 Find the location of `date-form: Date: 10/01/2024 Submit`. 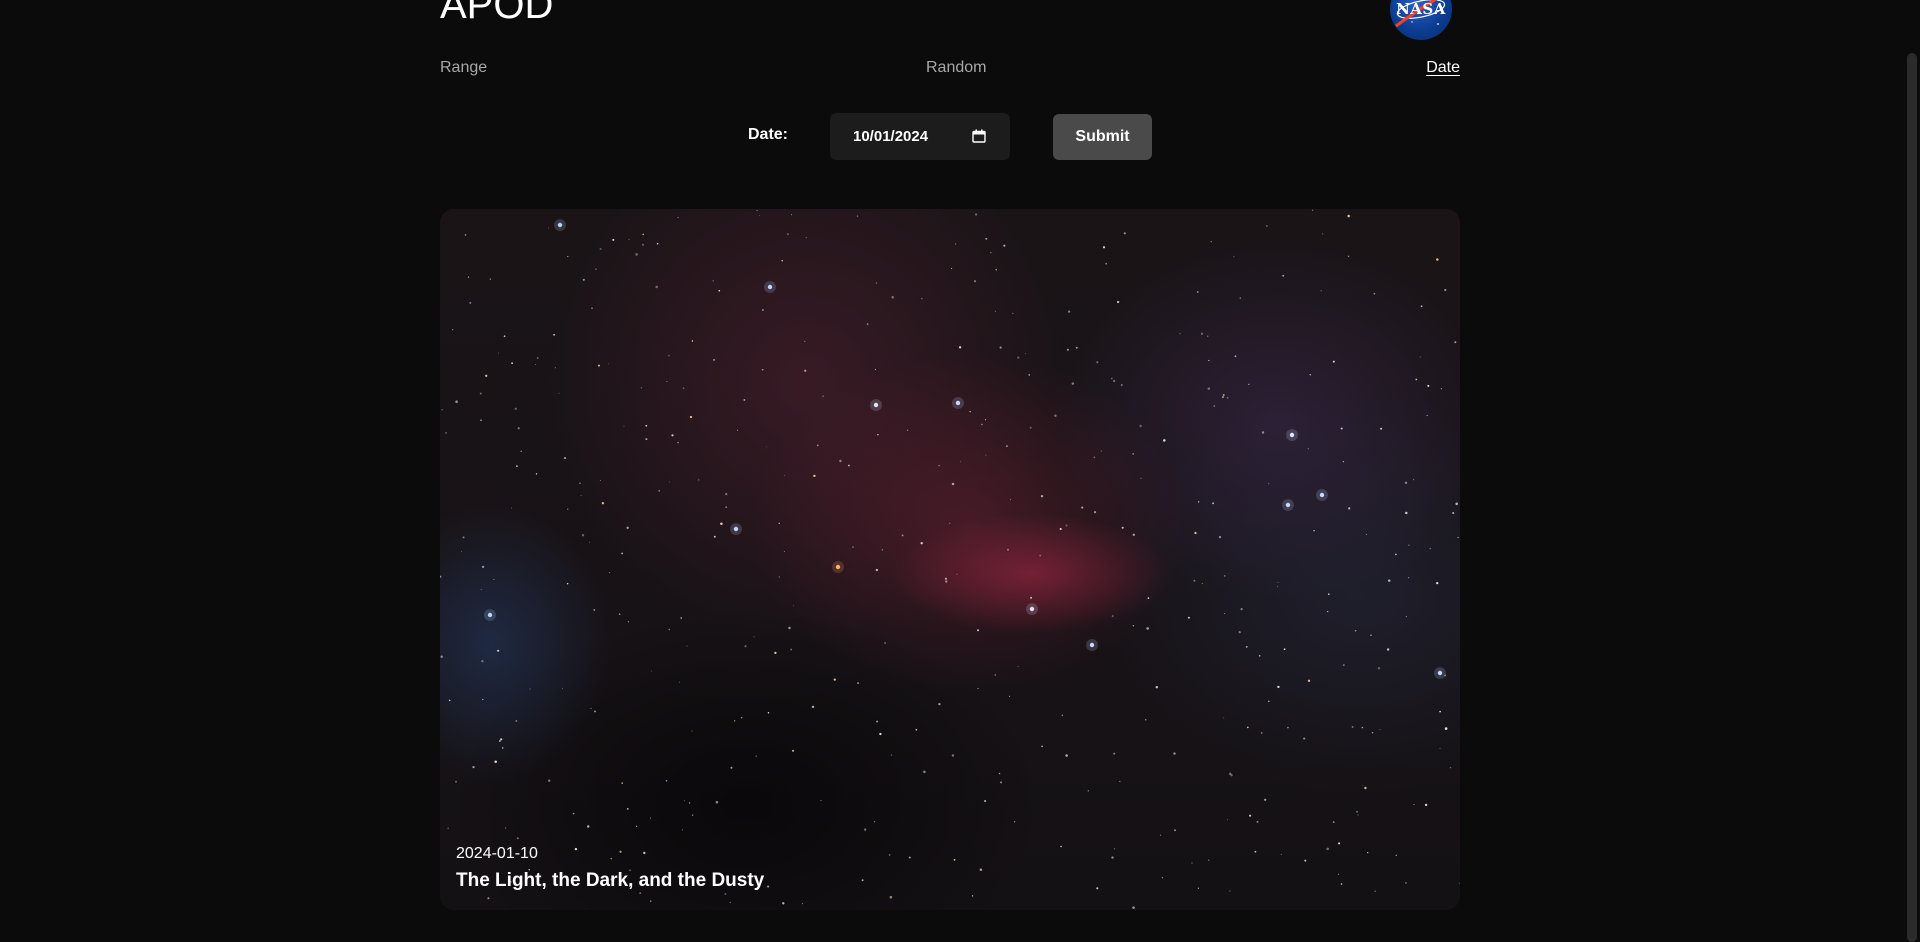

date-form: Date: 10/01/2024 Submit is located at coordinates (950, 142).